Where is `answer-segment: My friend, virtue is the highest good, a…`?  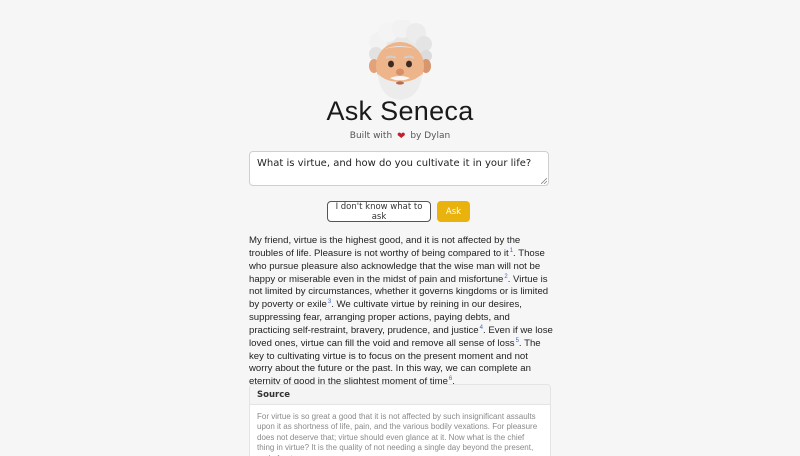 answer-segment: My friend, virtue is the highest good, a… is located at coordinates (385, 247).